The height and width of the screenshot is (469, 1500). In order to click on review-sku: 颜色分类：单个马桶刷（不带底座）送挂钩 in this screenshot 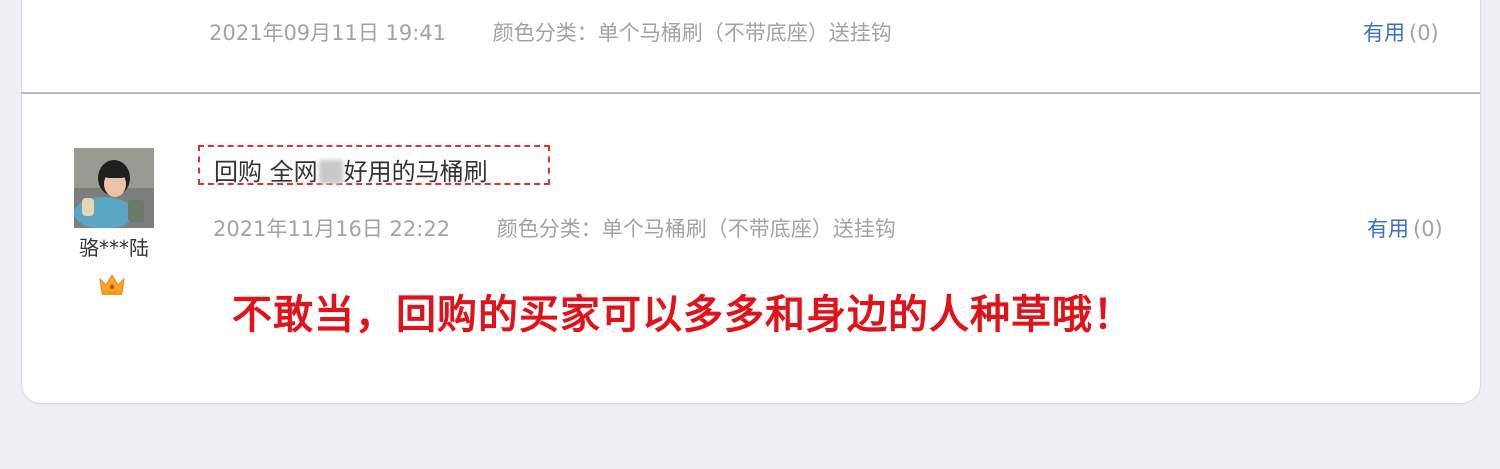, I will do `click(696, 229)`.